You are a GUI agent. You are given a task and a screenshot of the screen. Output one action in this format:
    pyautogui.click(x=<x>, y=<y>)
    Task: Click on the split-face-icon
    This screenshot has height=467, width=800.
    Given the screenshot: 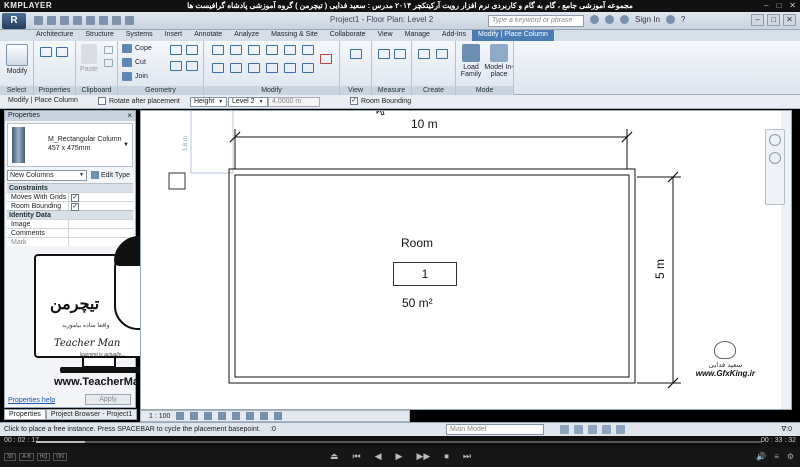 What is the action you would take?
    pyautogui.click(x=192, y=50)
    